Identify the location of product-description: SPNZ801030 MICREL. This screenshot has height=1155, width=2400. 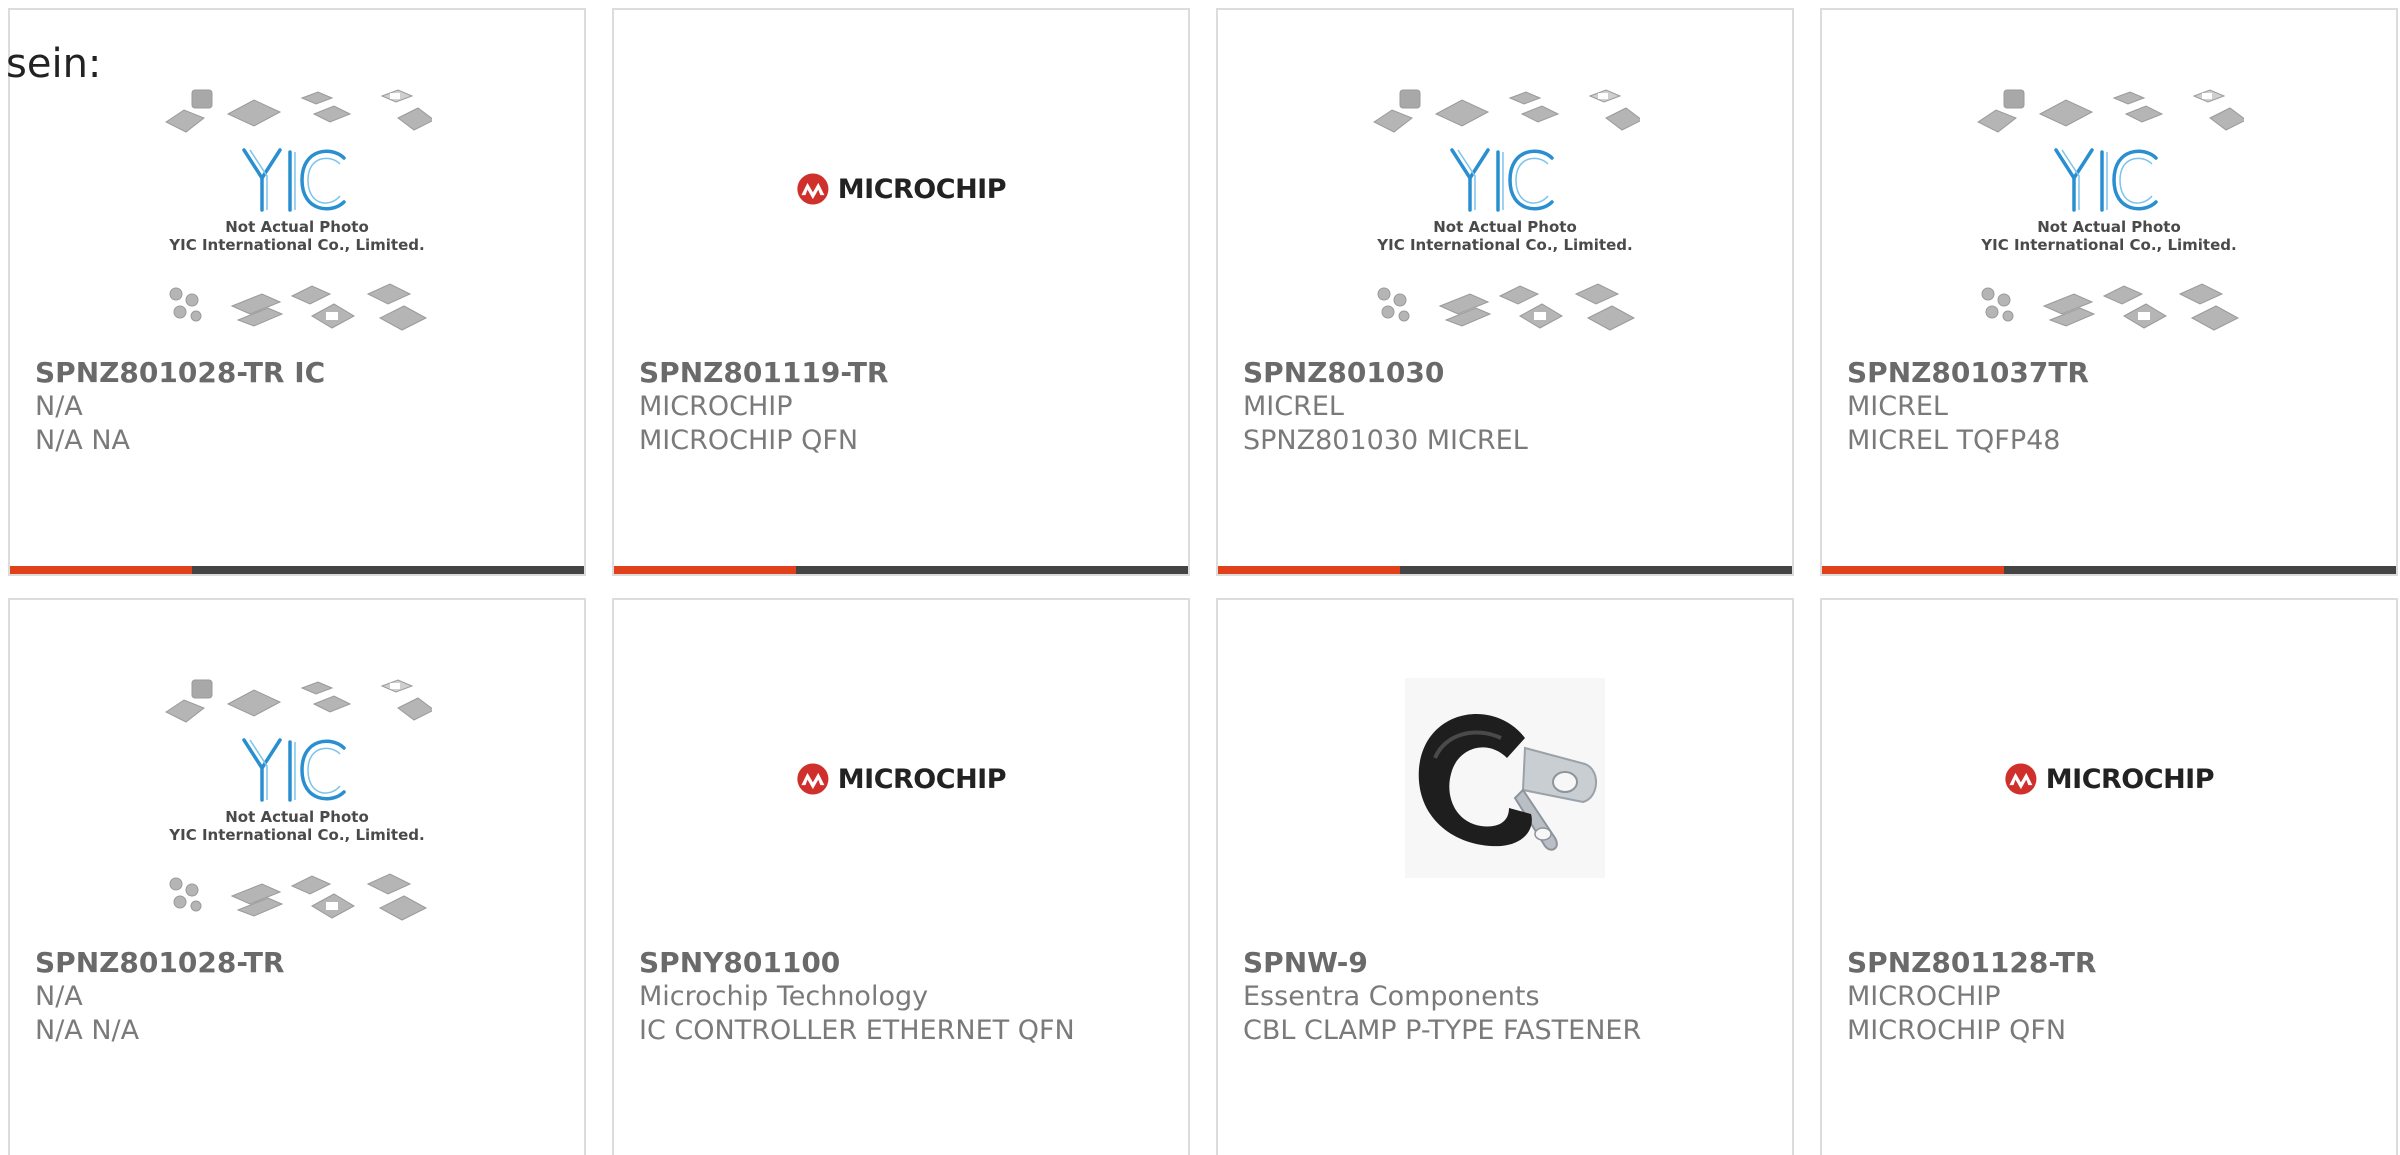
(1385, 440).